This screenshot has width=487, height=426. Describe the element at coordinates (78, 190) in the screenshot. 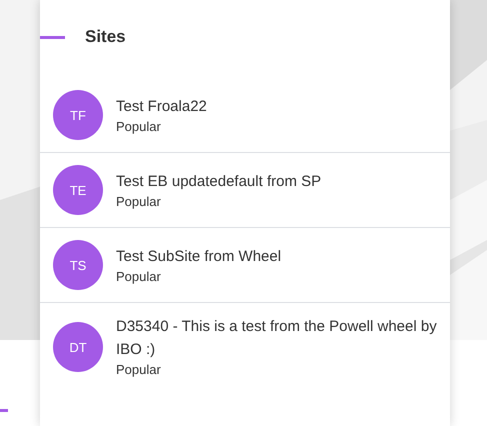

I see `site-avatar: TE` at that location.